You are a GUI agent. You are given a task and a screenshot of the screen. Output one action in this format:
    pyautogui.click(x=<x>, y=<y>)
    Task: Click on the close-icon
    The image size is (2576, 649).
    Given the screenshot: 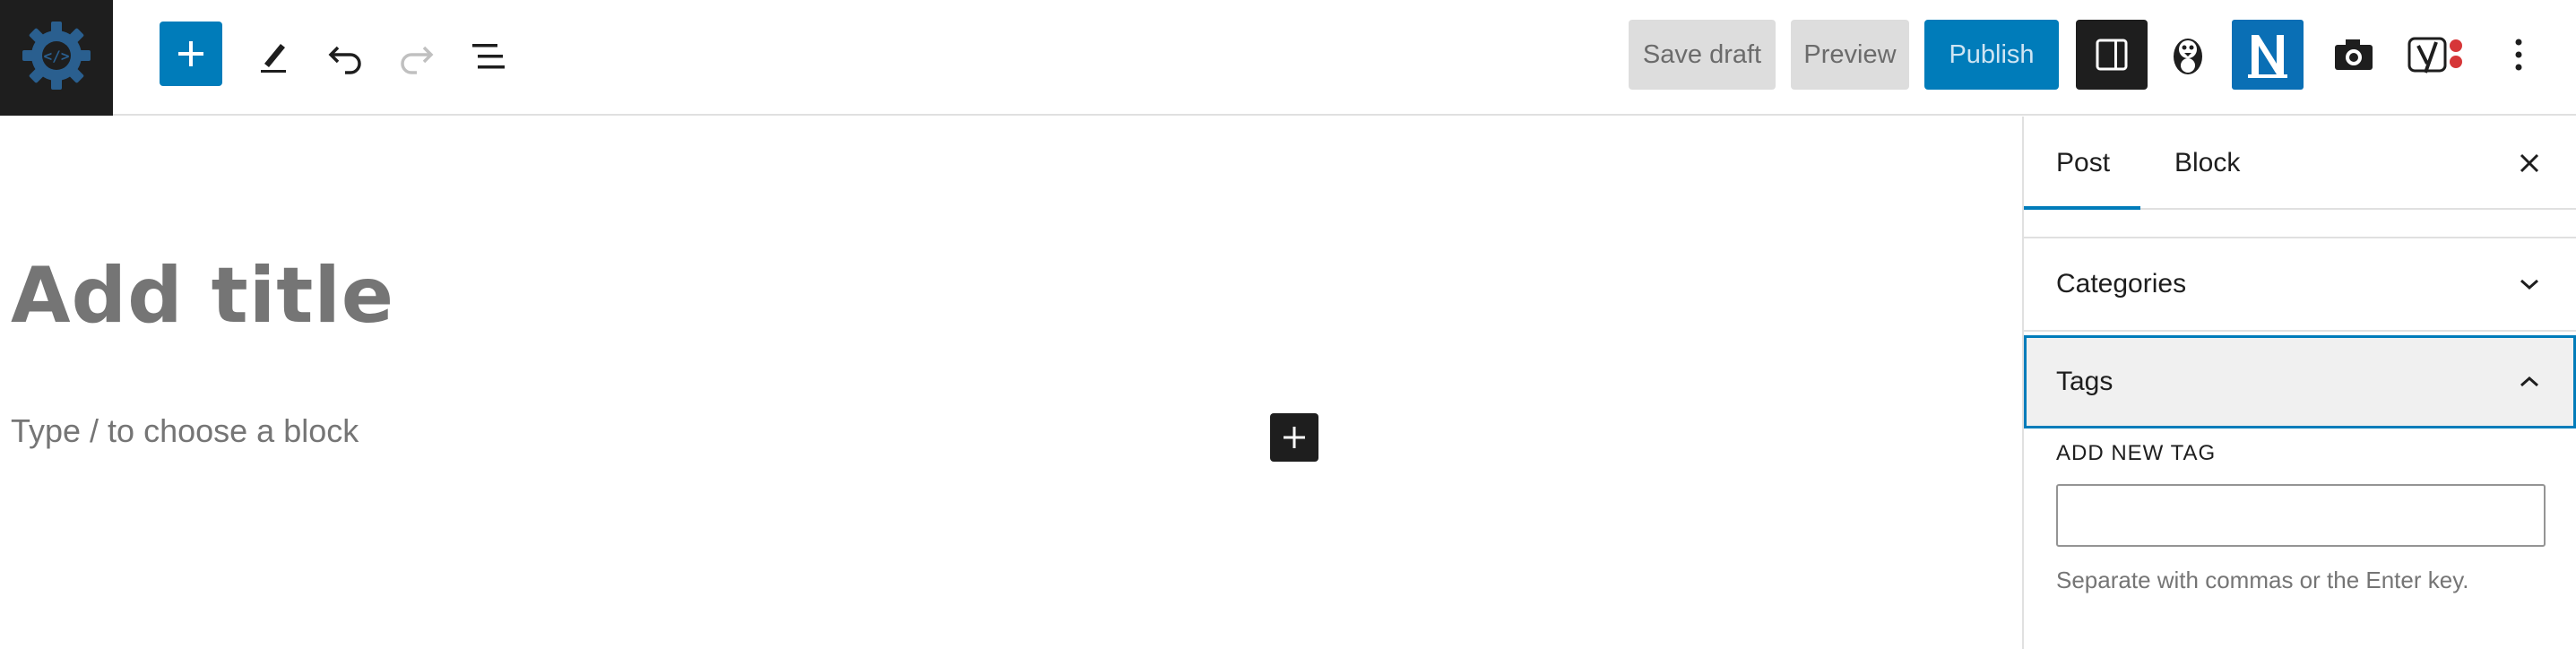 What is the action you would take?
    pyautogui.click(x=2529, y=163)
    